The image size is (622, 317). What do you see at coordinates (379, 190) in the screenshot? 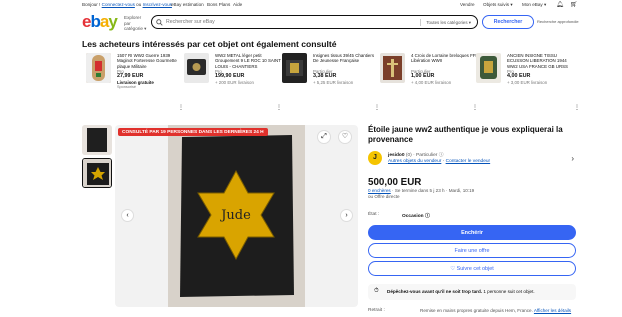
I see `bids-link: 0 enchères` at bounding box center [379, 190].